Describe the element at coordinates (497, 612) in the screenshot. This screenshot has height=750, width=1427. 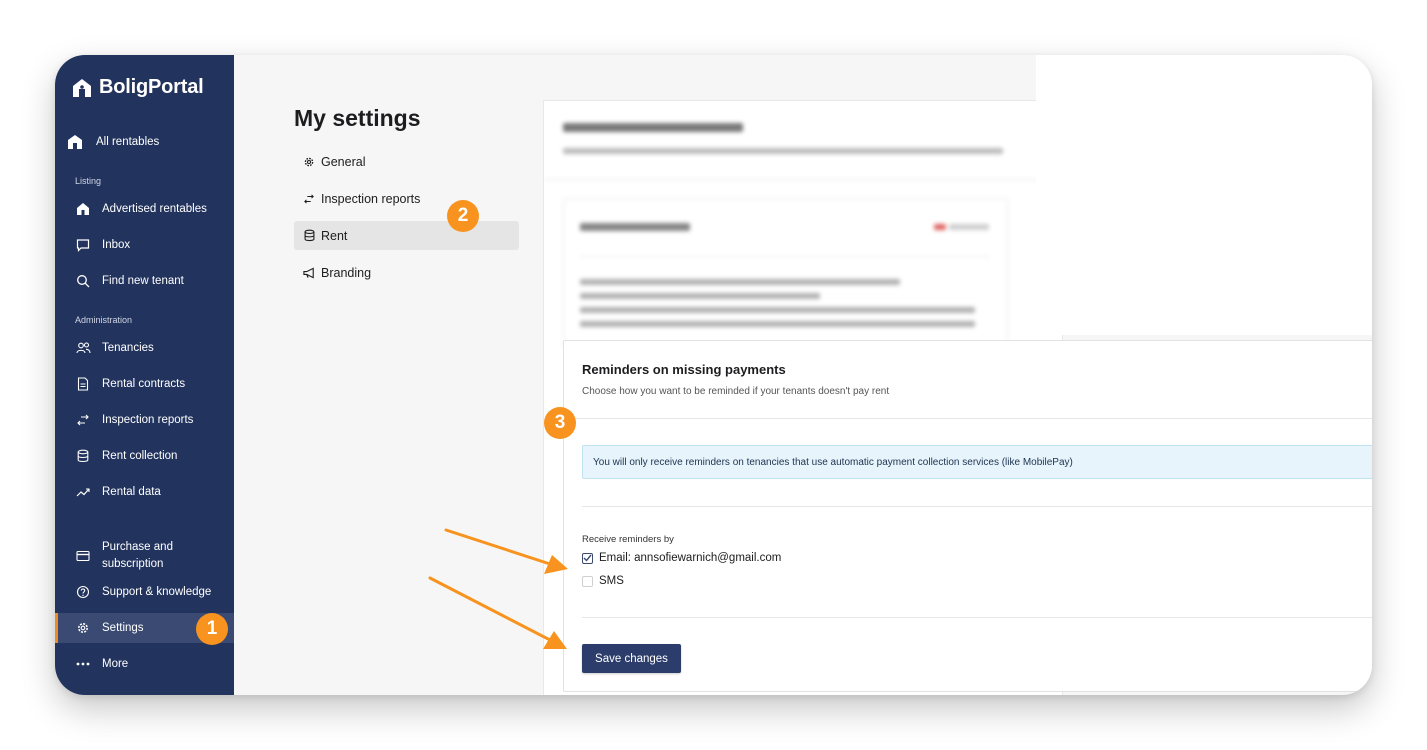
I see `arrow-to-save-button` at that location.